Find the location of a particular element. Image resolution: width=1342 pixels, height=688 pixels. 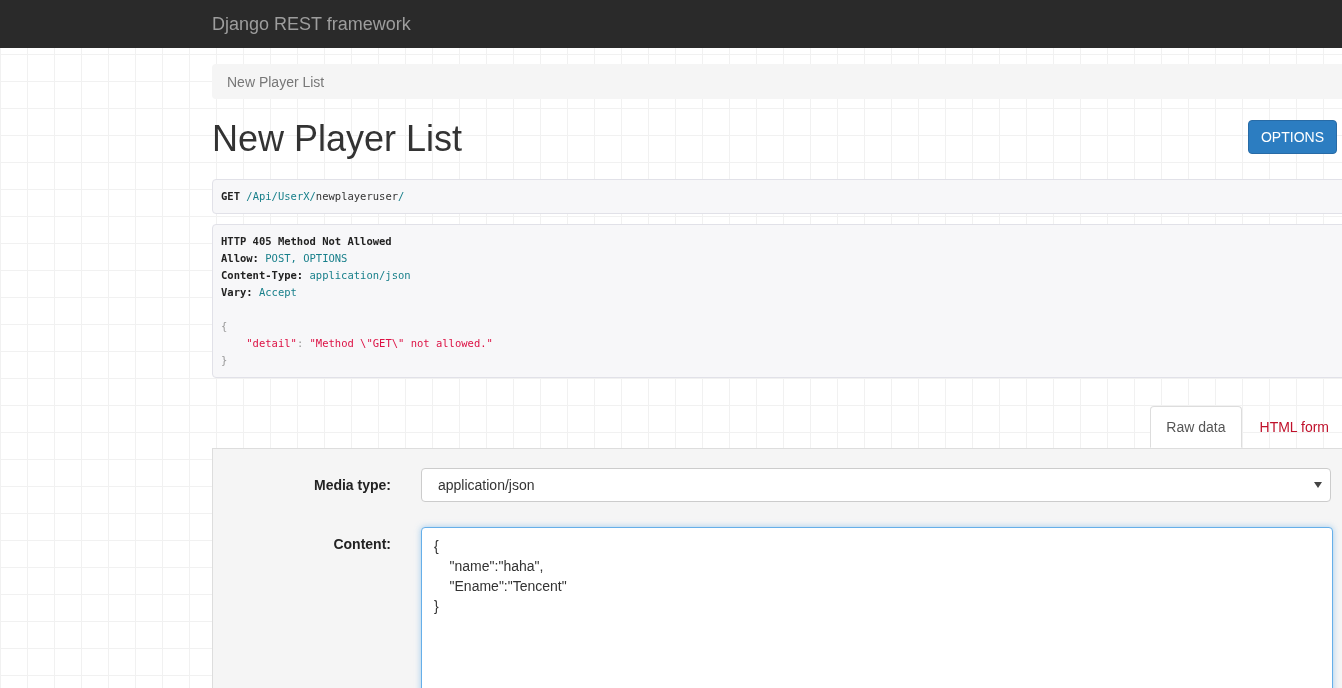

header-line: Vary: Accept is located at coordinates (259, 292).